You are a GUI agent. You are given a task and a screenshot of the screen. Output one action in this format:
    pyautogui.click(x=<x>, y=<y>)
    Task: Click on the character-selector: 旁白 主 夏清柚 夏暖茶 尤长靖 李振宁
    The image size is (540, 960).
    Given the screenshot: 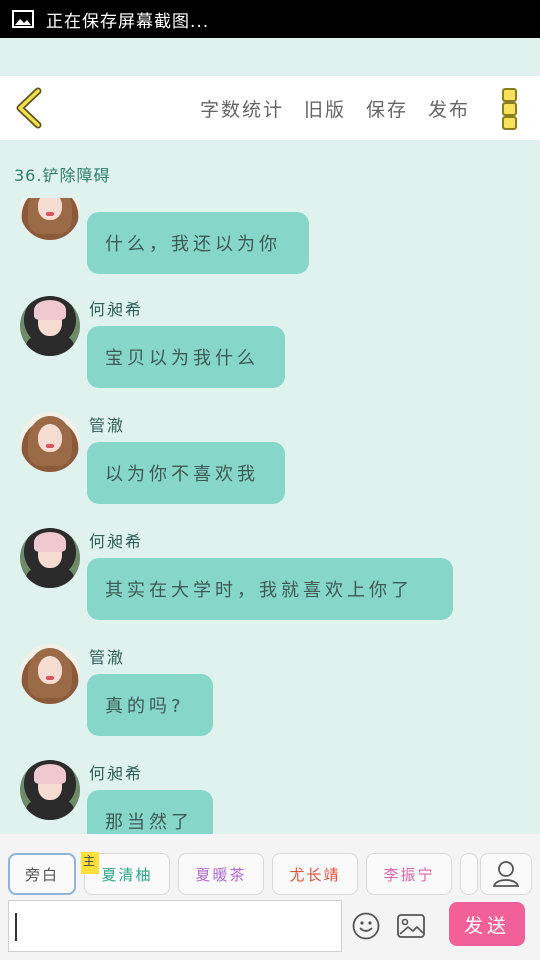 What is the action you would take?
    pyautogui.click(x=243, y=873)
    